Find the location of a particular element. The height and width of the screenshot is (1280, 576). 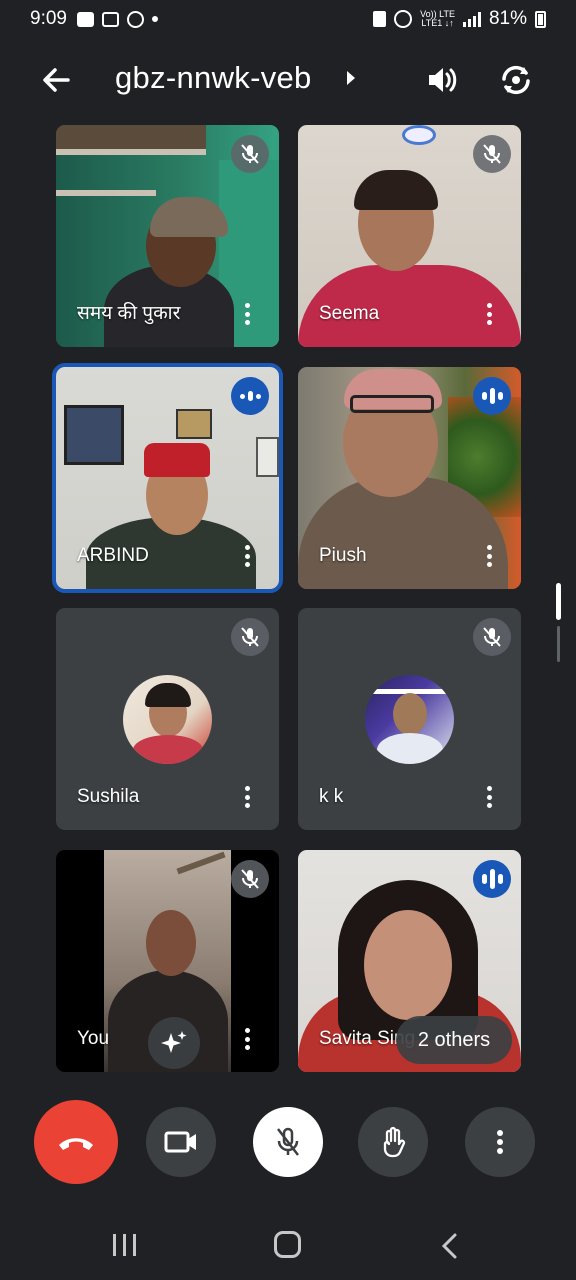

youtube-icon is located at coordinates (85, 19).